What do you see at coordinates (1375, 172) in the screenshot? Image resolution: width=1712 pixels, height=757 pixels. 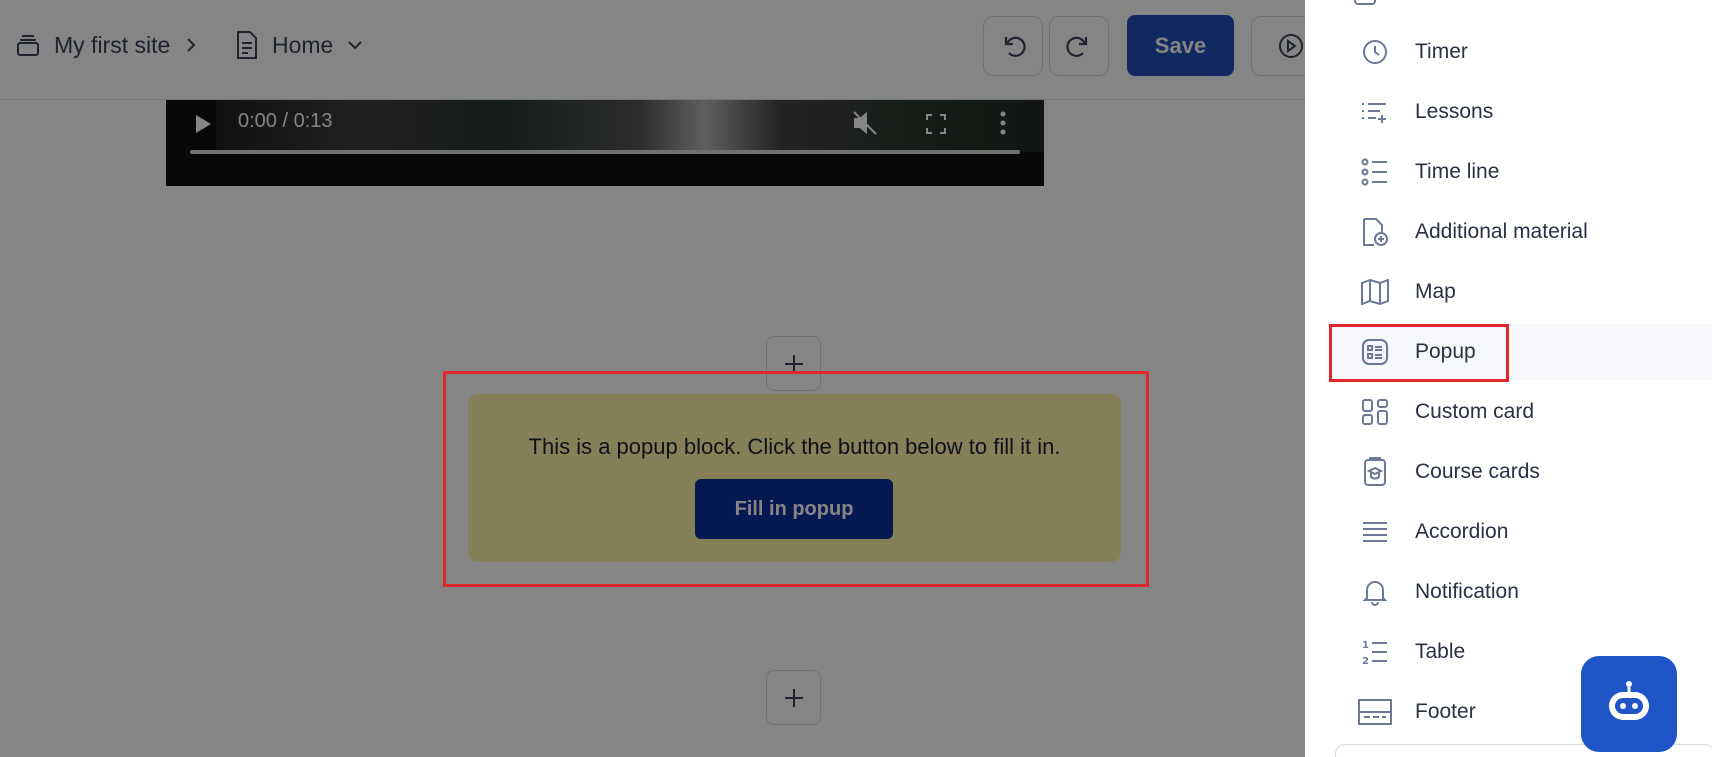 I see `timeline-icon` at bounding box center [1375, 172].